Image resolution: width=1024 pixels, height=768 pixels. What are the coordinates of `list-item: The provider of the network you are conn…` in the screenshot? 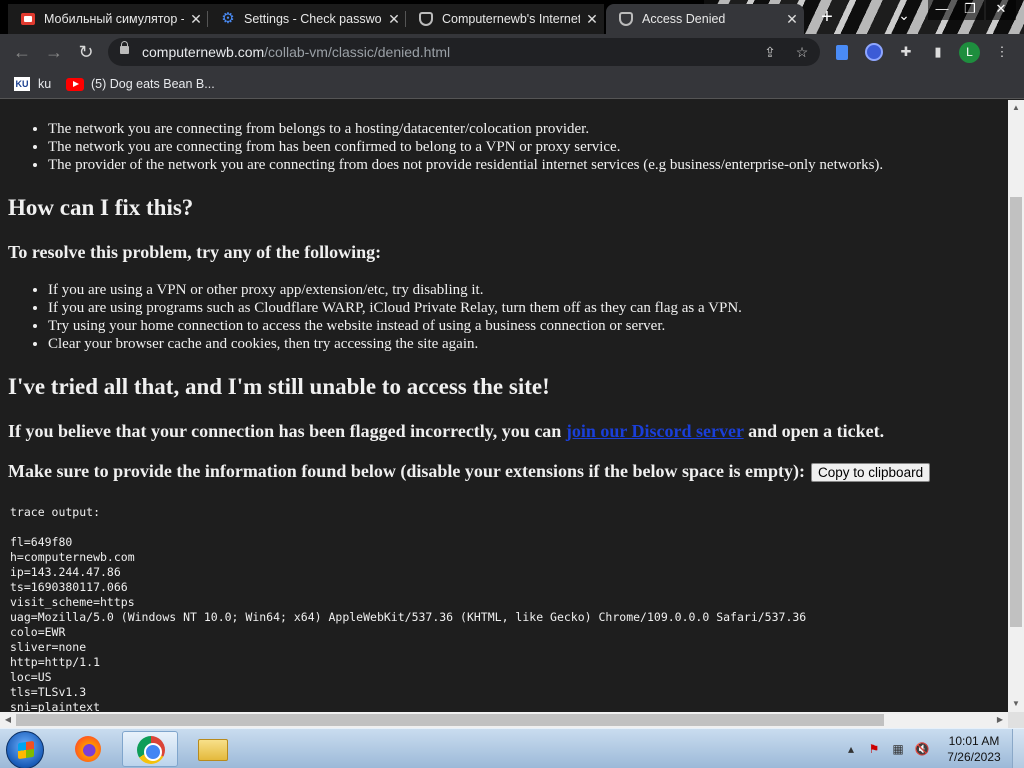 It's located at (465, 165).